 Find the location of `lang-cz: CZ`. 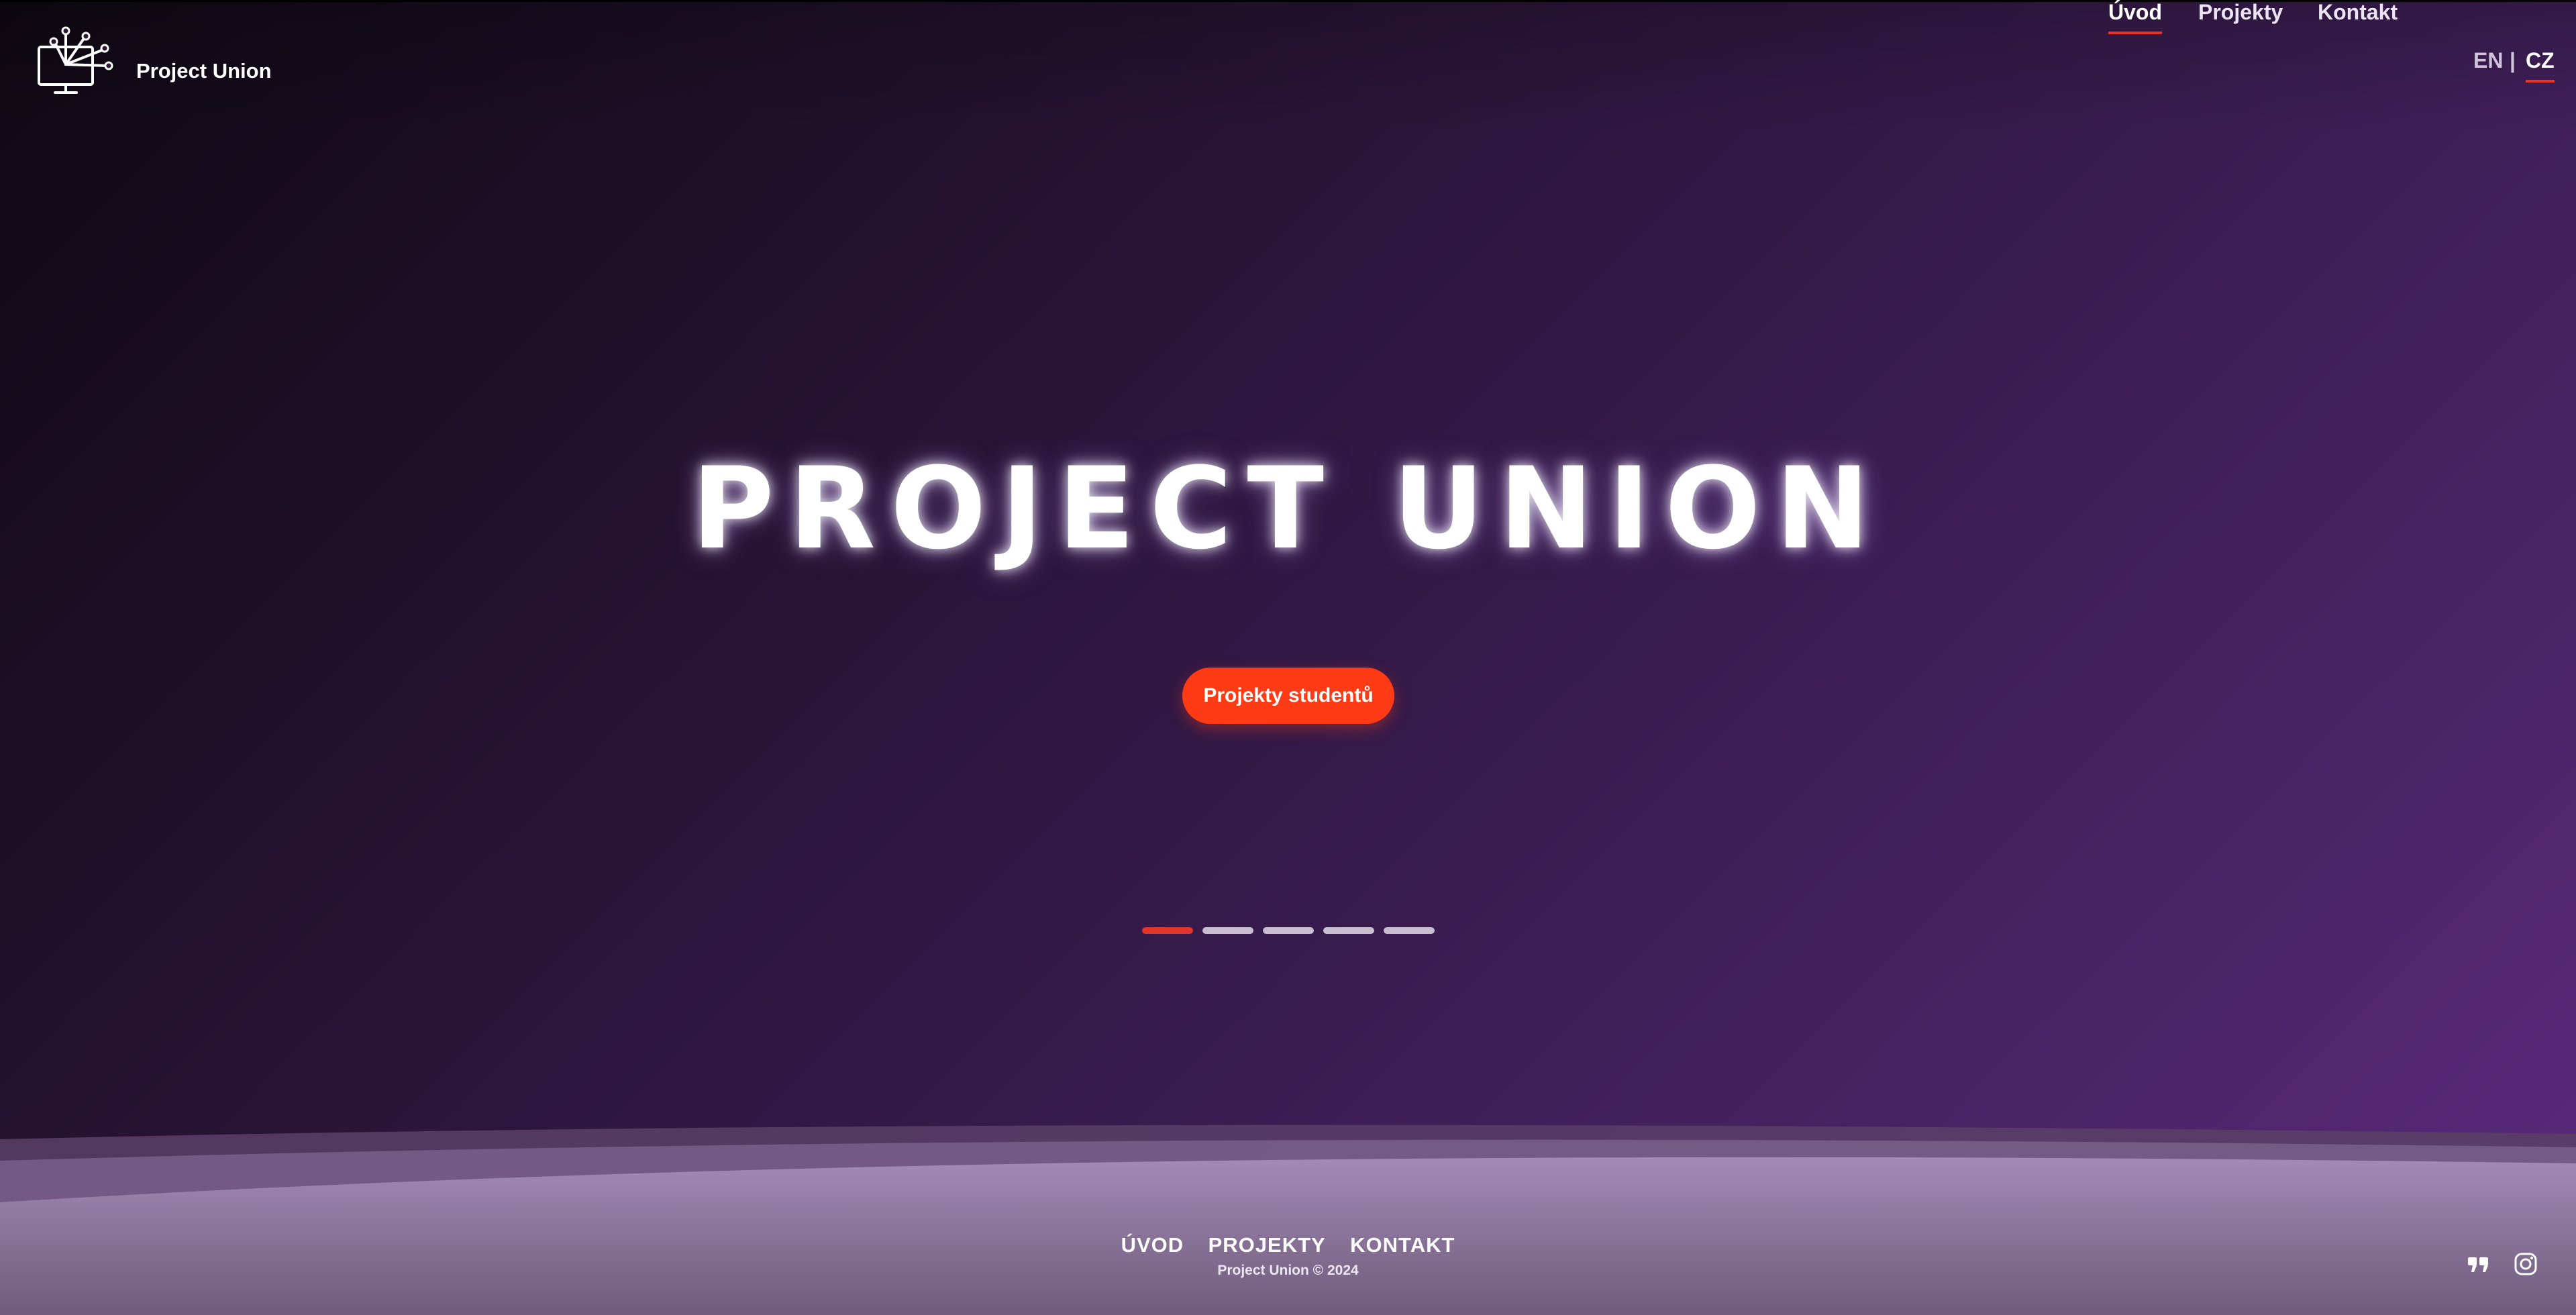

lang-cz: CZ is located at coordinates (2540, 65).